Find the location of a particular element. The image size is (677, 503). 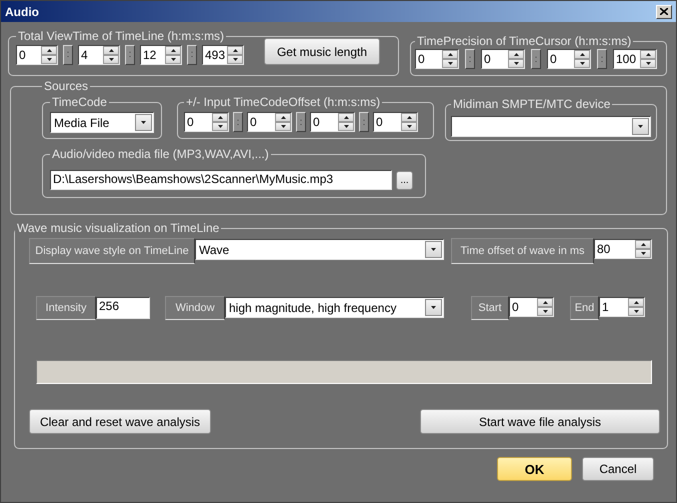

window-title: Audio is located at coordinates (22, 11).